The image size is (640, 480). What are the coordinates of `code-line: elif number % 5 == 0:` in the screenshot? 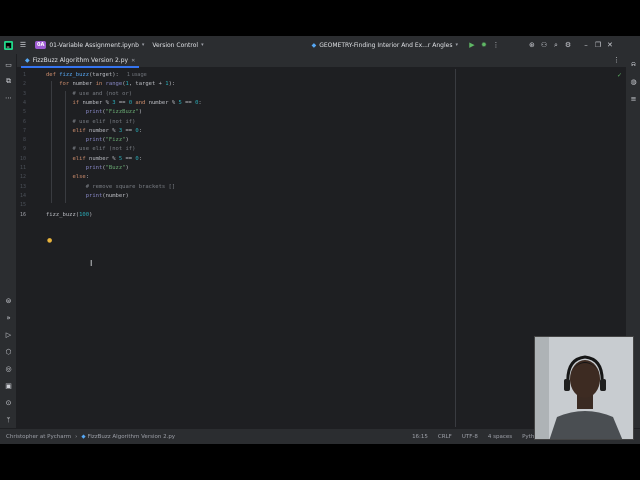 It's located at (94, 159).